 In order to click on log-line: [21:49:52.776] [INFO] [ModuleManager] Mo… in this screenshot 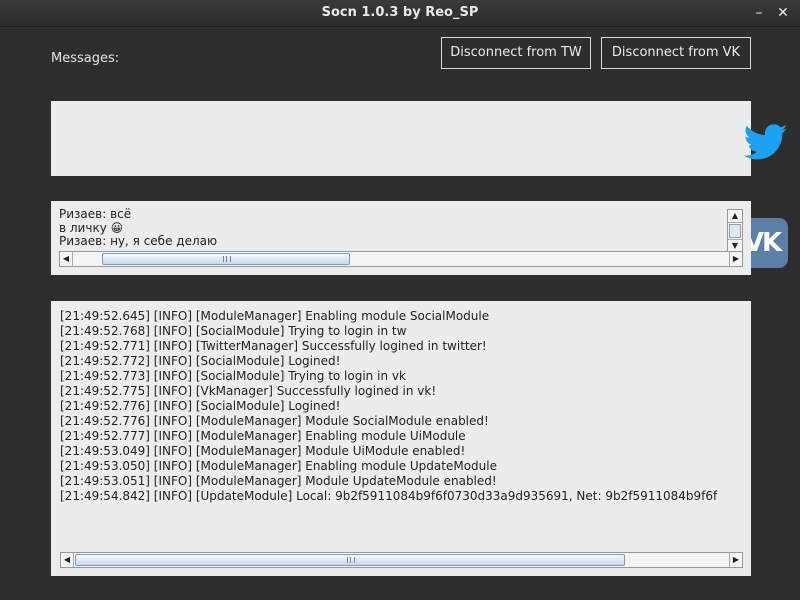, I will do `click(274, 421)`.